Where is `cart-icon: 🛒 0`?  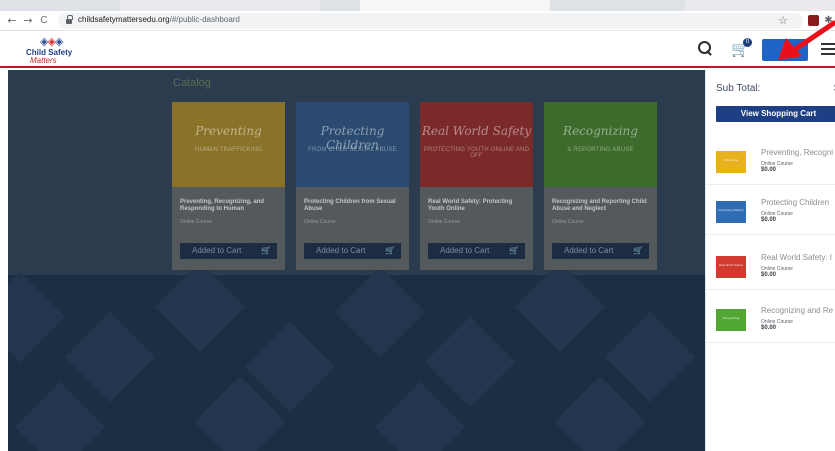
cart-icon: 🛒 0 is located at coordinates (742, 48).